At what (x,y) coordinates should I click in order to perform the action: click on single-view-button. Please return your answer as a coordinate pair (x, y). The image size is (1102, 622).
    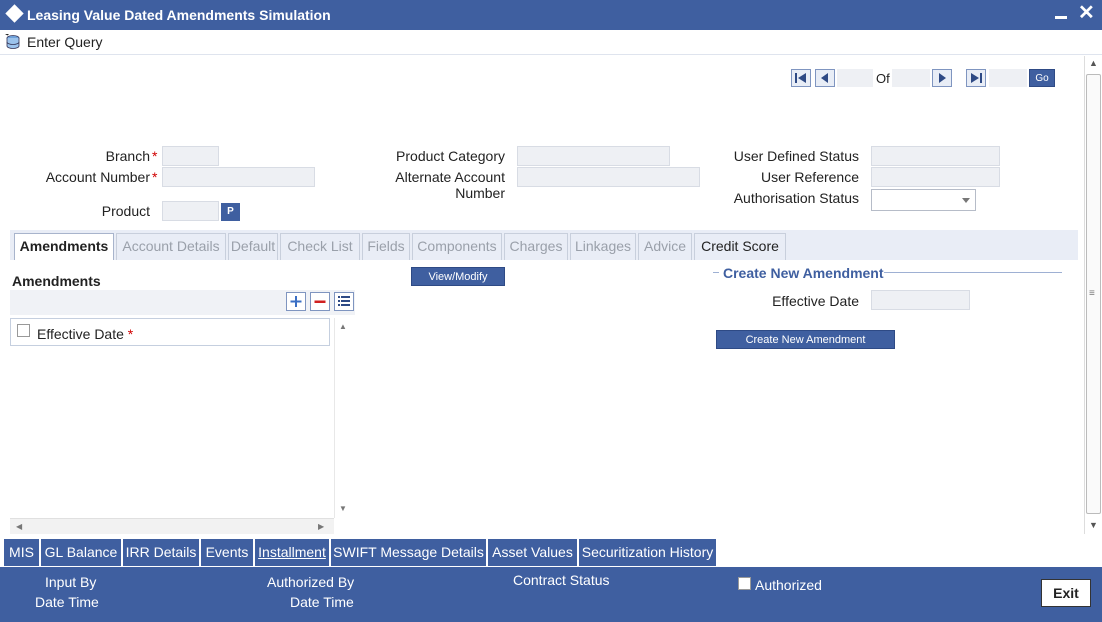
    Looking at the image, I should click on (344, 301).